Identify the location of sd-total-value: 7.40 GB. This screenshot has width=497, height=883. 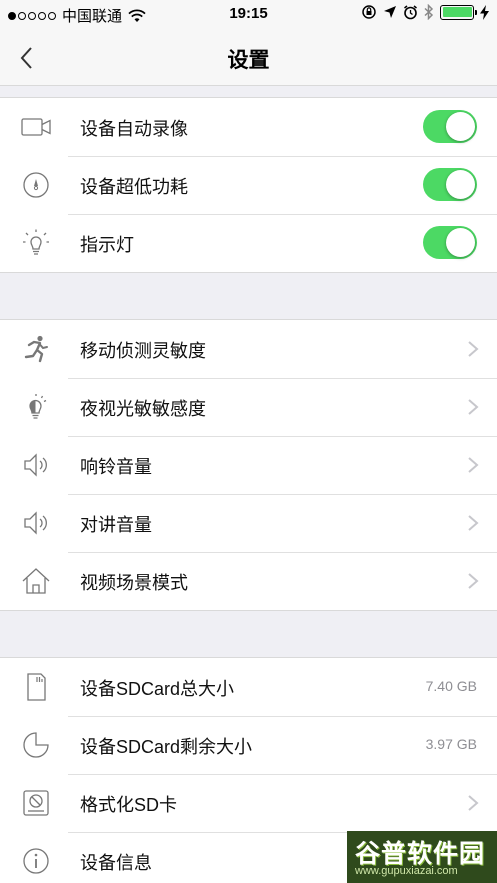
(451, 686).